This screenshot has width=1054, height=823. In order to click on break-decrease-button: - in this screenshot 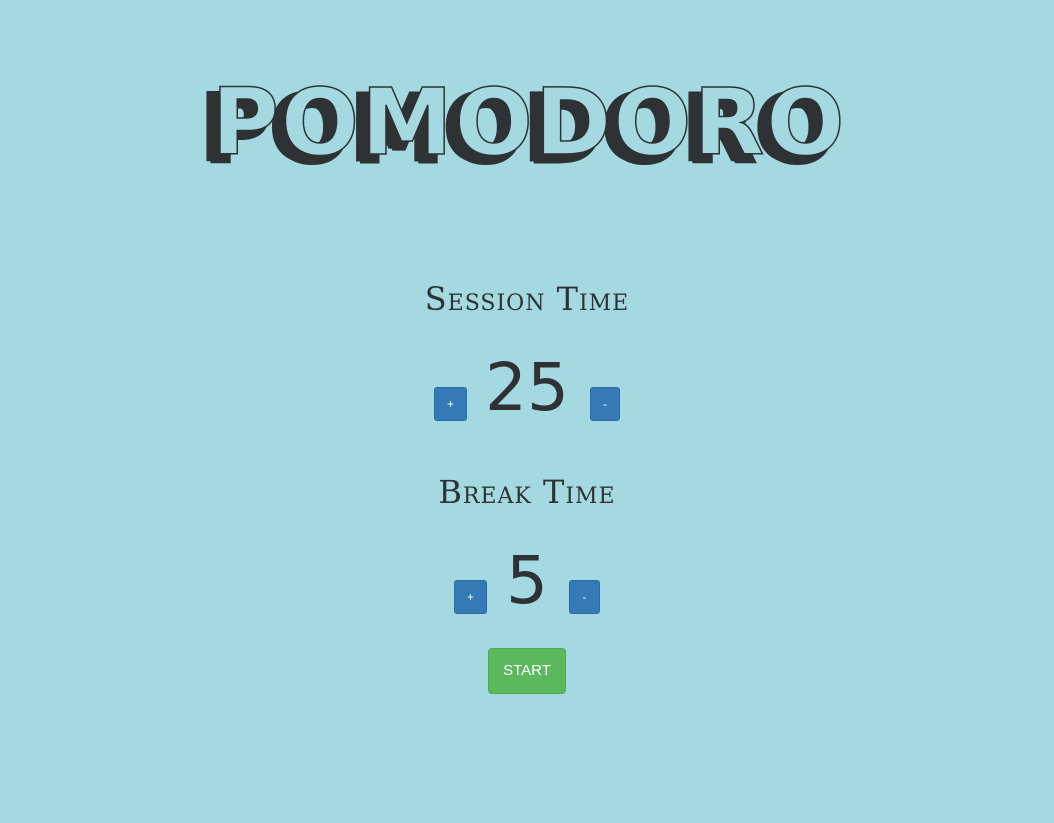, I will do `click(584, 597)`.